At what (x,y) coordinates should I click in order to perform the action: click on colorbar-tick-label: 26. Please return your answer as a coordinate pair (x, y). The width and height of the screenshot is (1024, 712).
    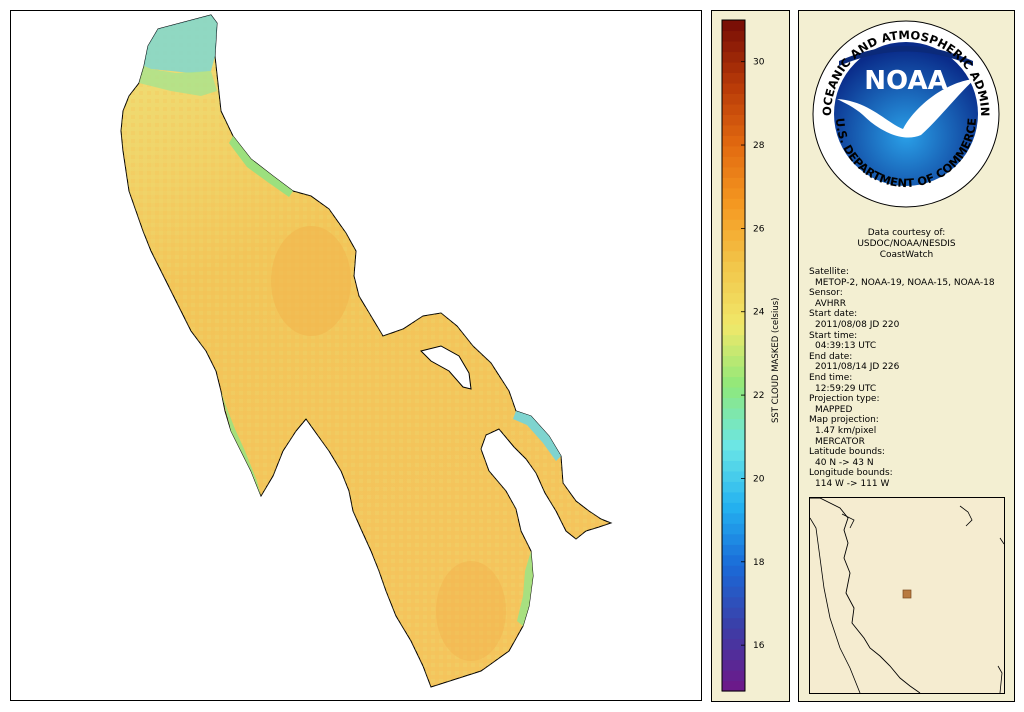
    Looking at the image, I should click on (759, 229).